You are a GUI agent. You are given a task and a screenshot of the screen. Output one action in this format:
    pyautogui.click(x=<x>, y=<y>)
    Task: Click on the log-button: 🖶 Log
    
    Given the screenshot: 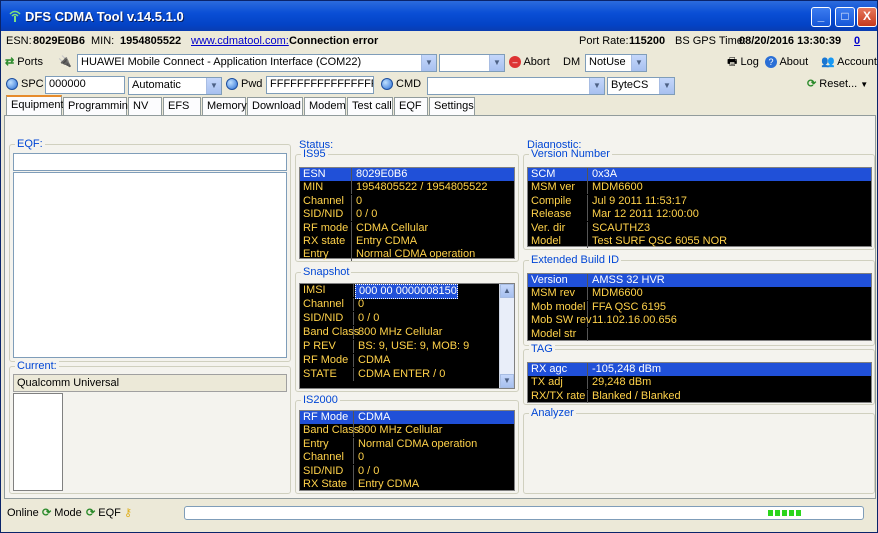 What is the action you would take?
    pyautogui.click(x=743, y=62)
    